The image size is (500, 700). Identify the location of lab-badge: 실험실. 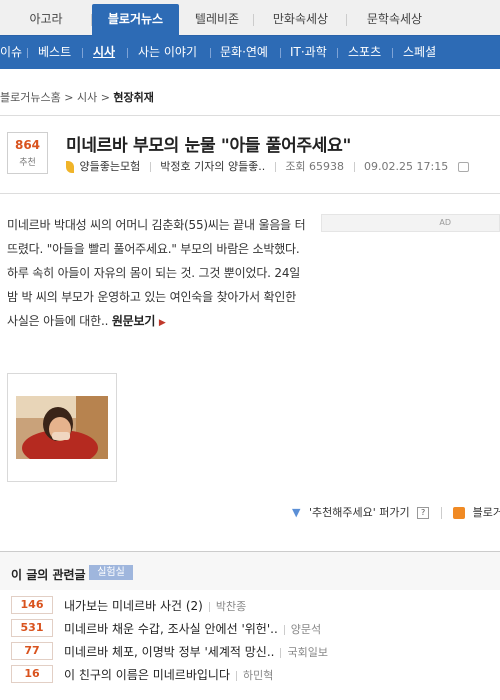
(111, 572).